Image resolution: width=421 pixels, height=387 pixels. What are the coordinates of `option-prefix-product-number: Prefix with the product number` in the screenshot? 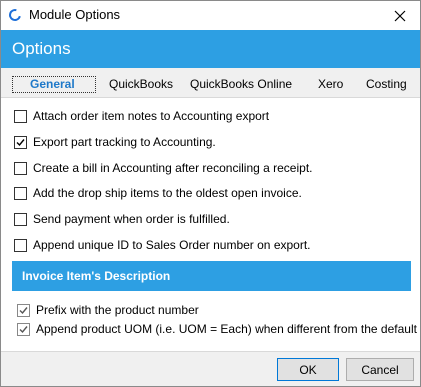 It's located at (108, 310).